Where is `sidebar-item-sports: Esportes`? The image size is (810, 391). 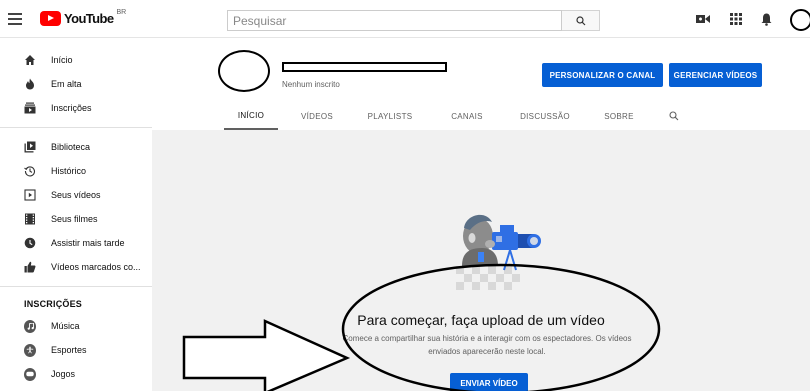 sidebar-item-sports: Esportes is located at coordinates (76, 350).